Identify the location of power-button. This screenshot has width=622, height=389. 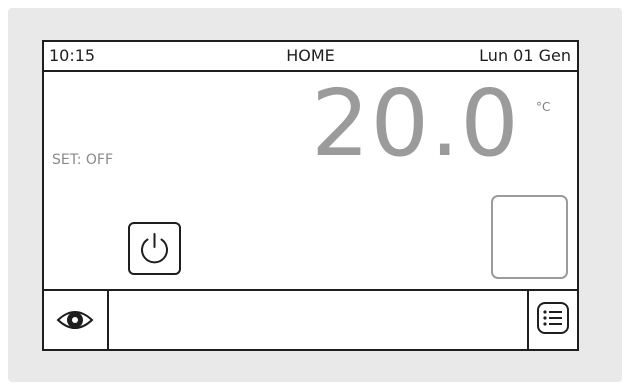
(154, 248).